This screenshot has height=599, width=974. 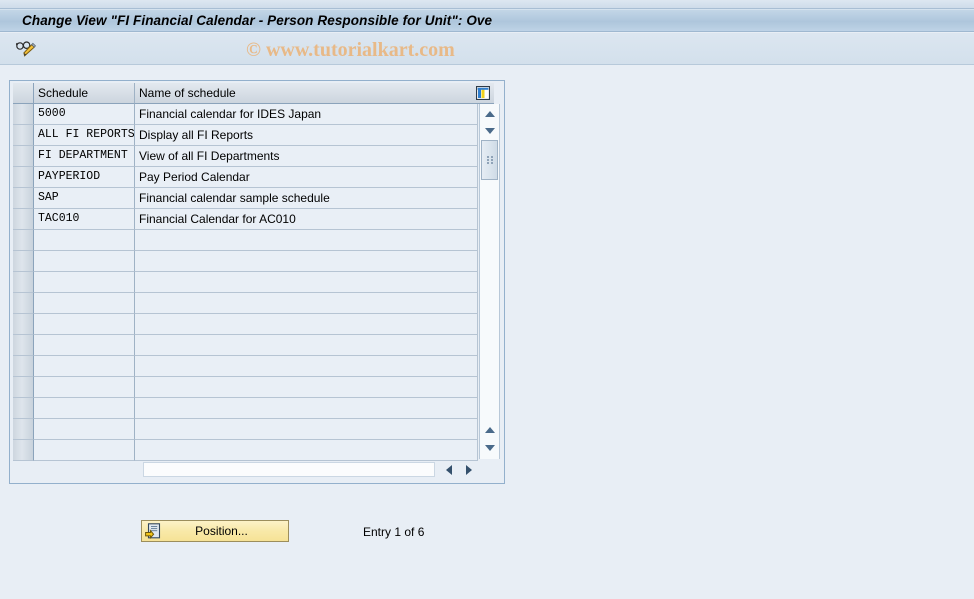 I want to click on scroll-down-button, so click(x=489, y=130).